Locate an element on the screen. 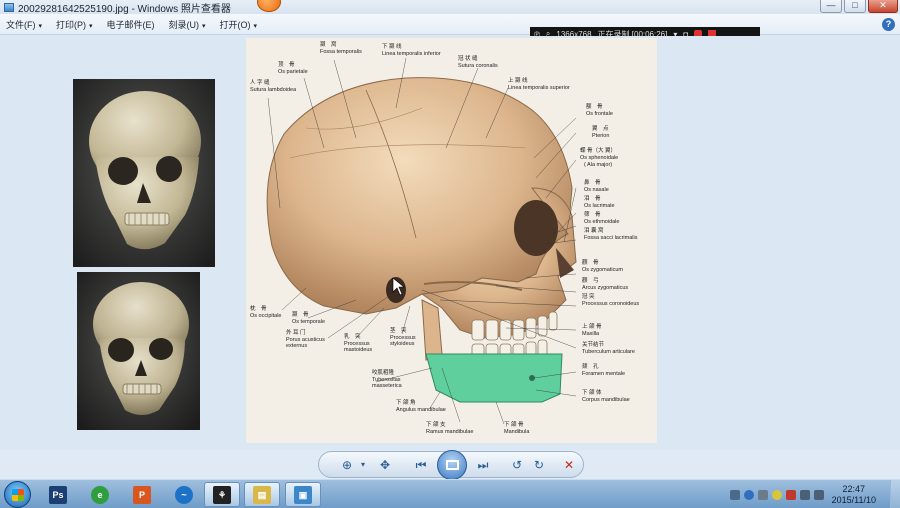 The image size is (900, 508). label-latin: Porus acusticus externus is located at coordinates (305, 343).